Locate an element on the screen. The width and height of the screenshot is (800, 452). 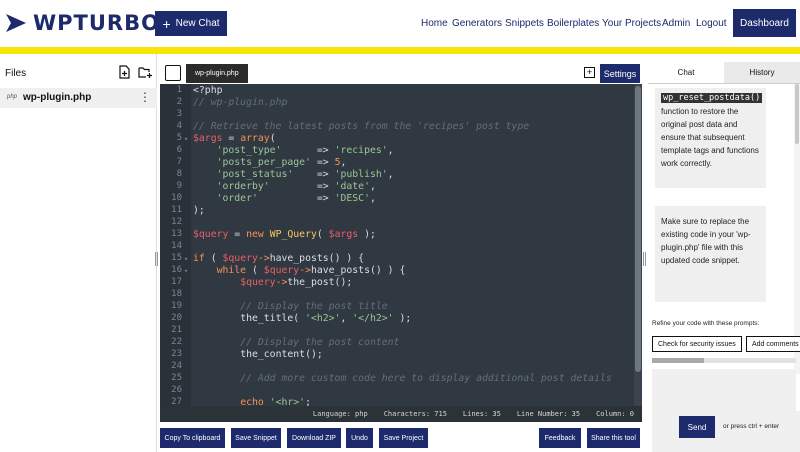
new-file-icon is located at coordinates (124, 72).